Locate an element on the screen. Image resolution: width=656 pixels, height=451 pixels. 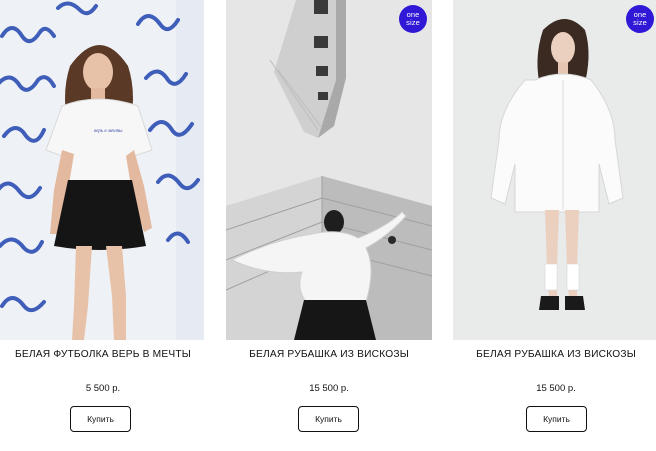
svg-text: верь в мечты is located at coordinates (108, 131).